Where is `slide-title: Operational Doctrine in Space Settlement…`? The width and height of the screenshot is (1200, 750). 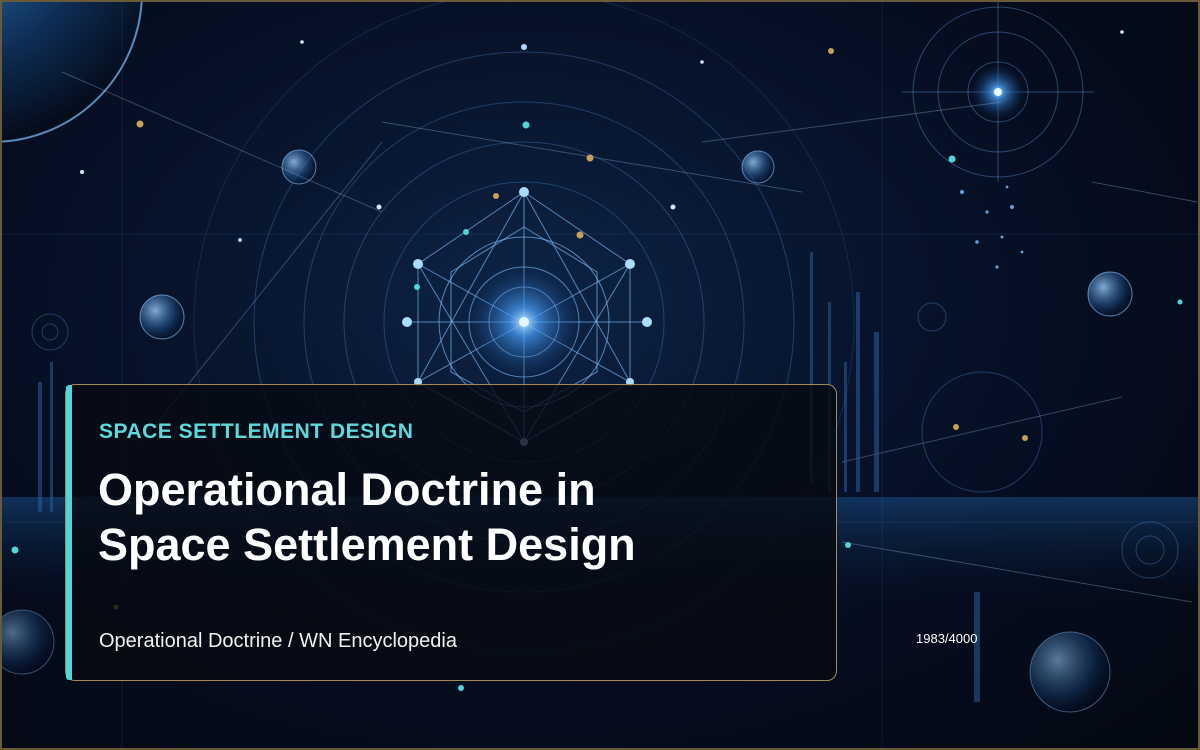 slide-title: Operational Doctrine in Space Settlement… is located at coordinates (458, 517).